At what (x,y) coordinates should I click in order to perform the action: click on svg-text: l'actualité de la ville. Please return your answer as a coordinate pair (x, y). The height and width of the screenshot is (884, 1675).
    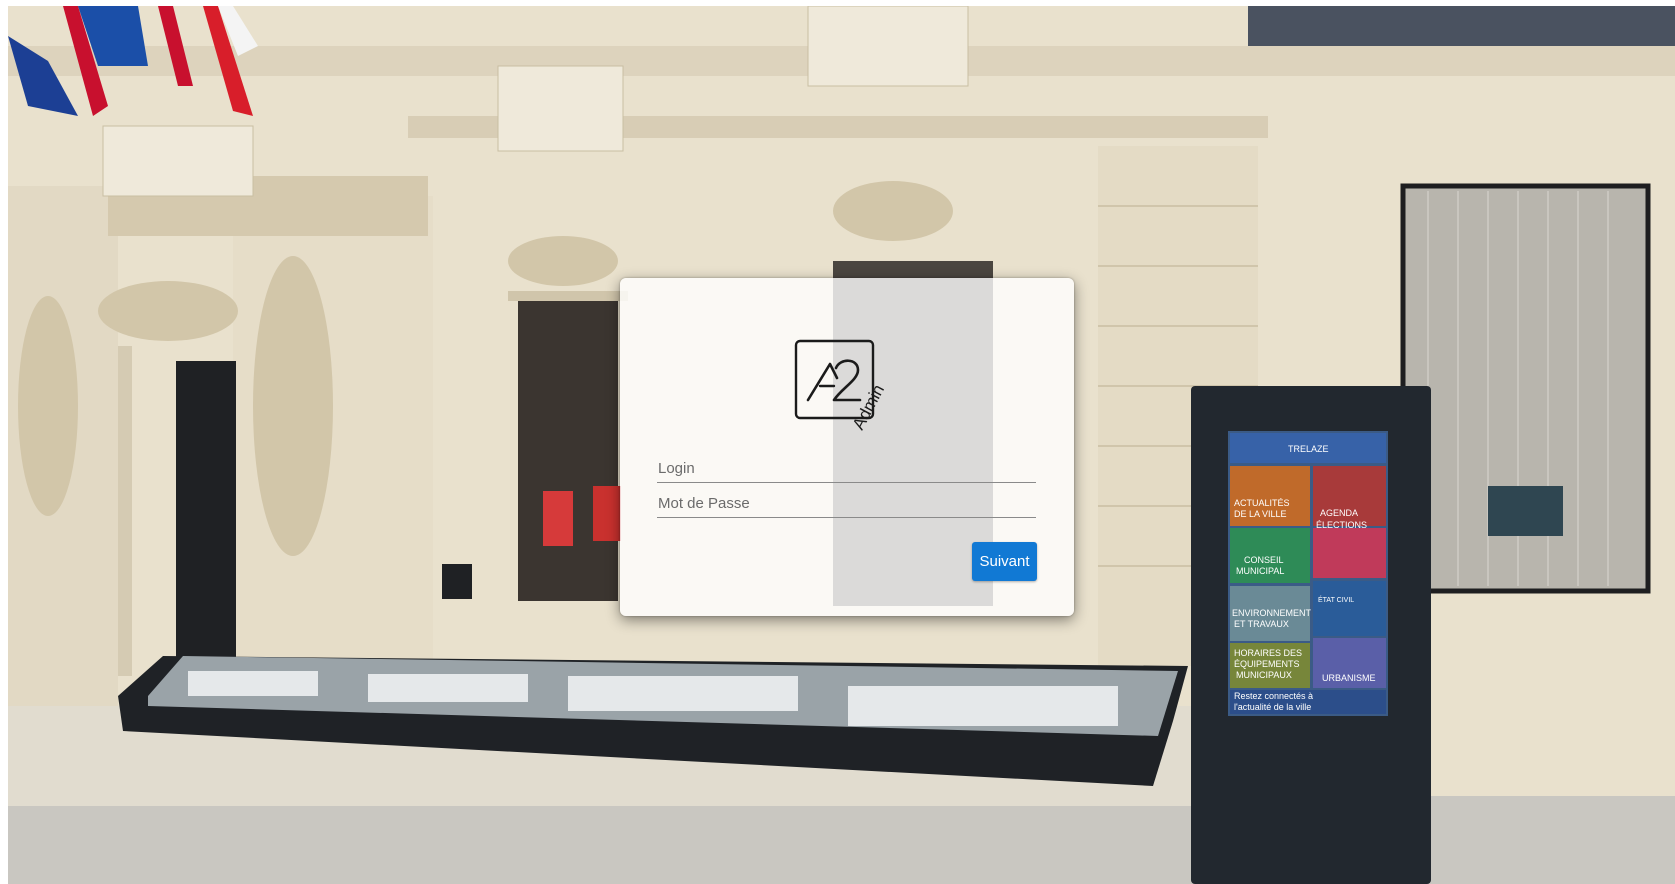
    Looking at the image, I should click on (1272, 707).